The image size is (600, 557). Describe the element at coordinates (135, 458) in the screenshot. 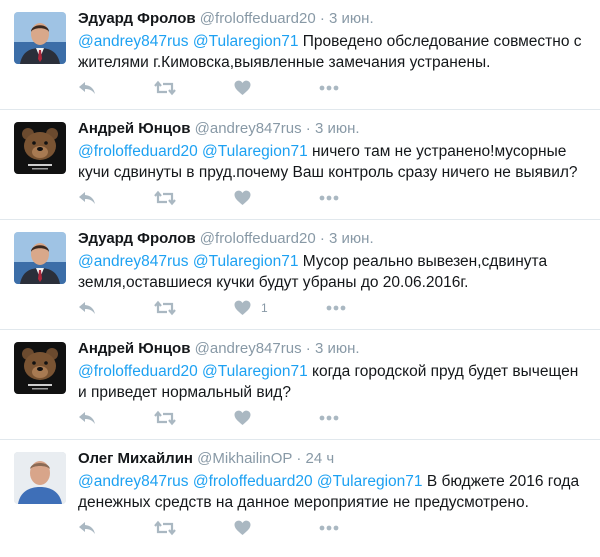

I see `author-name: Олег Михайлин` at that location.